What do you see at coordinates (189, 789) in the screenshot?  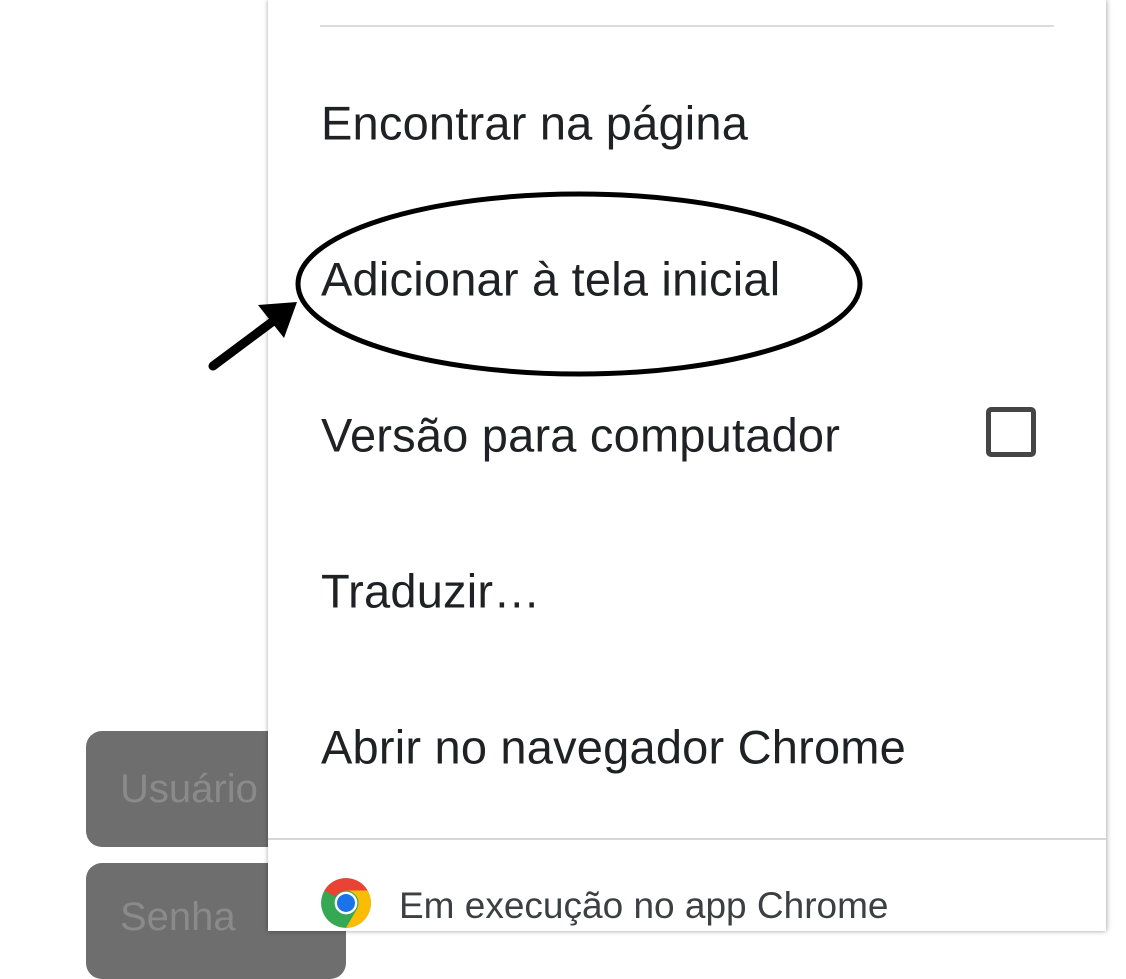 I see `username-placeholder: Usuário` at bounding box center [189, 789].